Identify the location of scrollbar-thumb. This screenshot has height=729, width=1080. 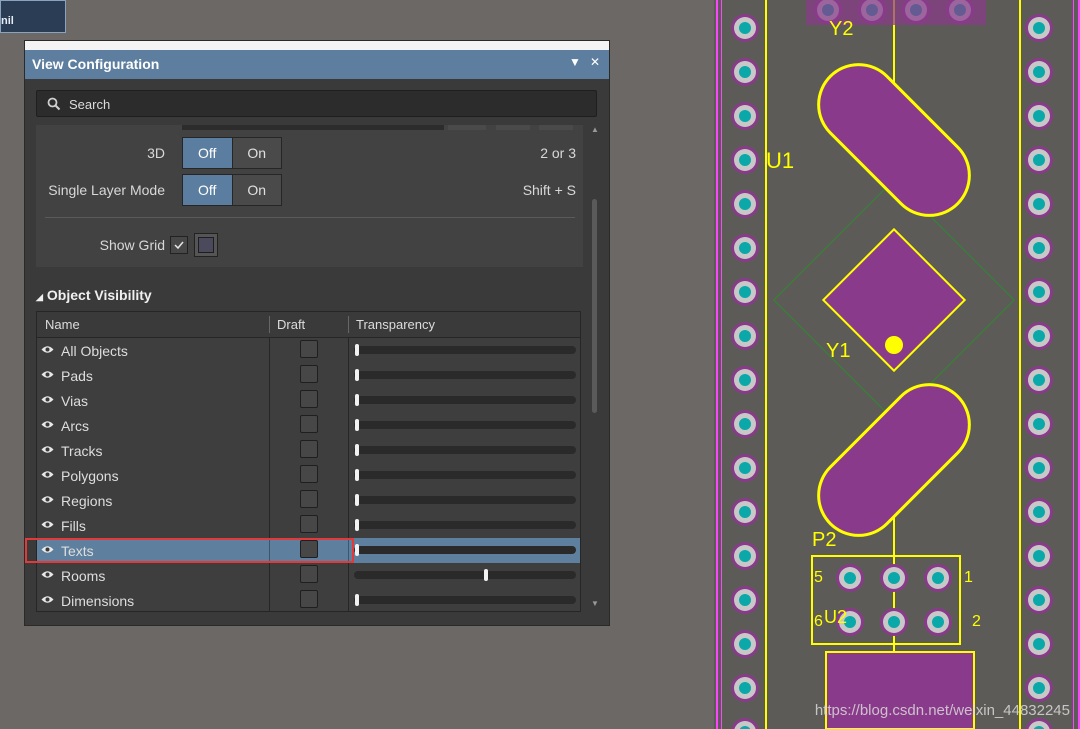
(594, 306).